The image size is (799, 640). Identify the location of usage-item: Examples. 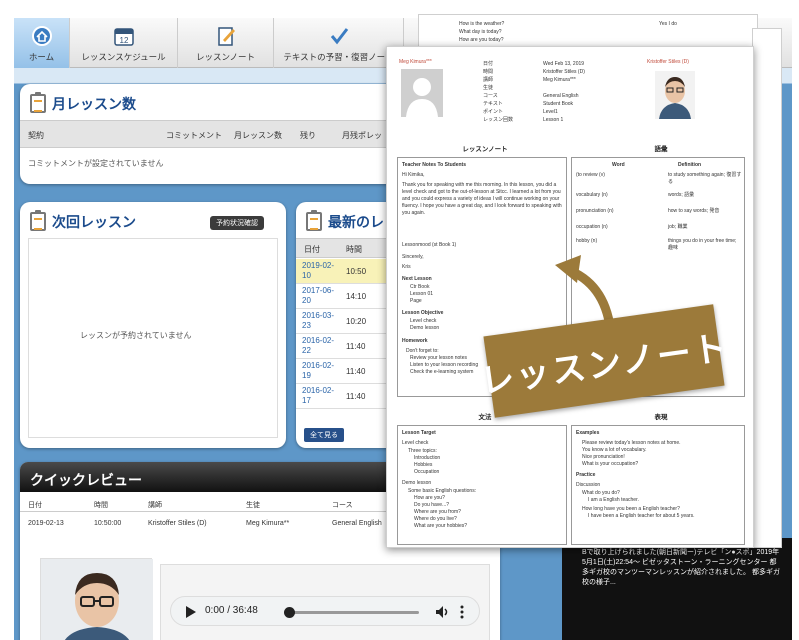
(588, 433).